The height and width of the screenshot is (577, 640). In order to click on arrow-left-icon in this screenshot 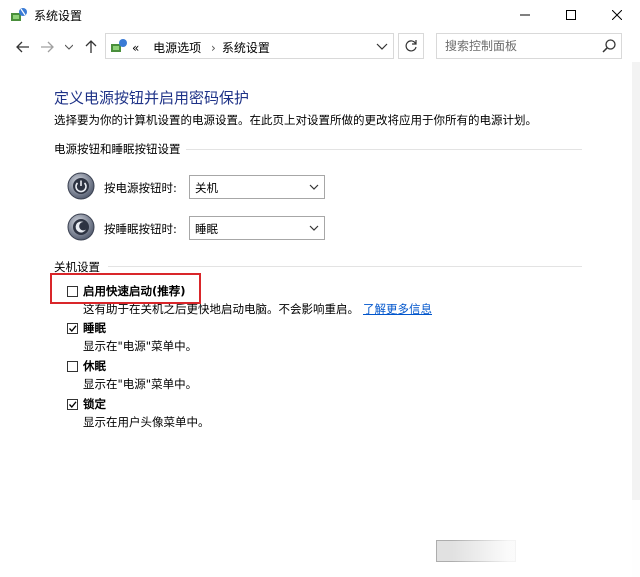, I will do `click(22, 47)`.